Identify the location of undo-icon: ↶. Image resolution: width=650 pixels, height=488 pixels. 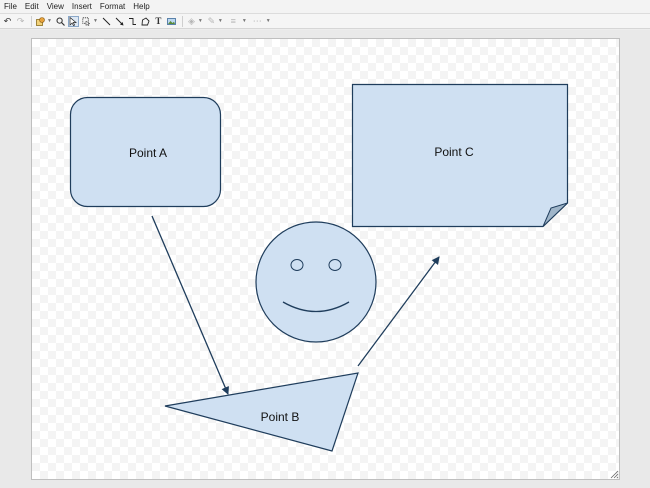
(7, 21).